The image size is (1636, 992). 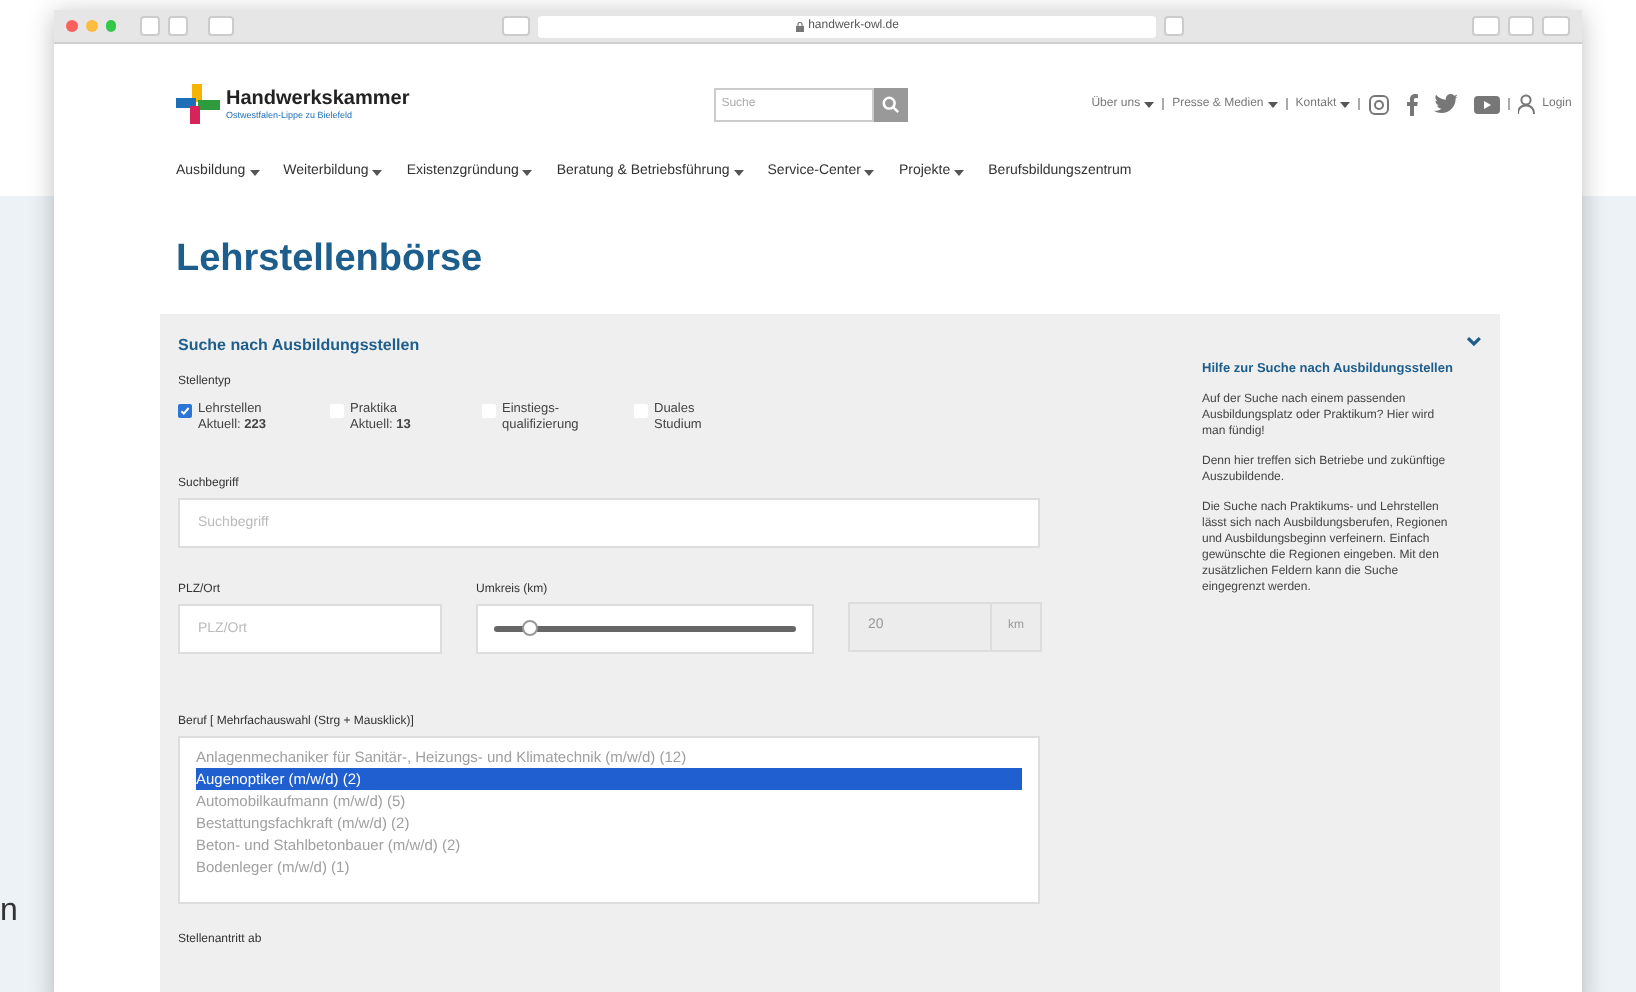 I want to click on reload-button, so click(x=1174, y=26).